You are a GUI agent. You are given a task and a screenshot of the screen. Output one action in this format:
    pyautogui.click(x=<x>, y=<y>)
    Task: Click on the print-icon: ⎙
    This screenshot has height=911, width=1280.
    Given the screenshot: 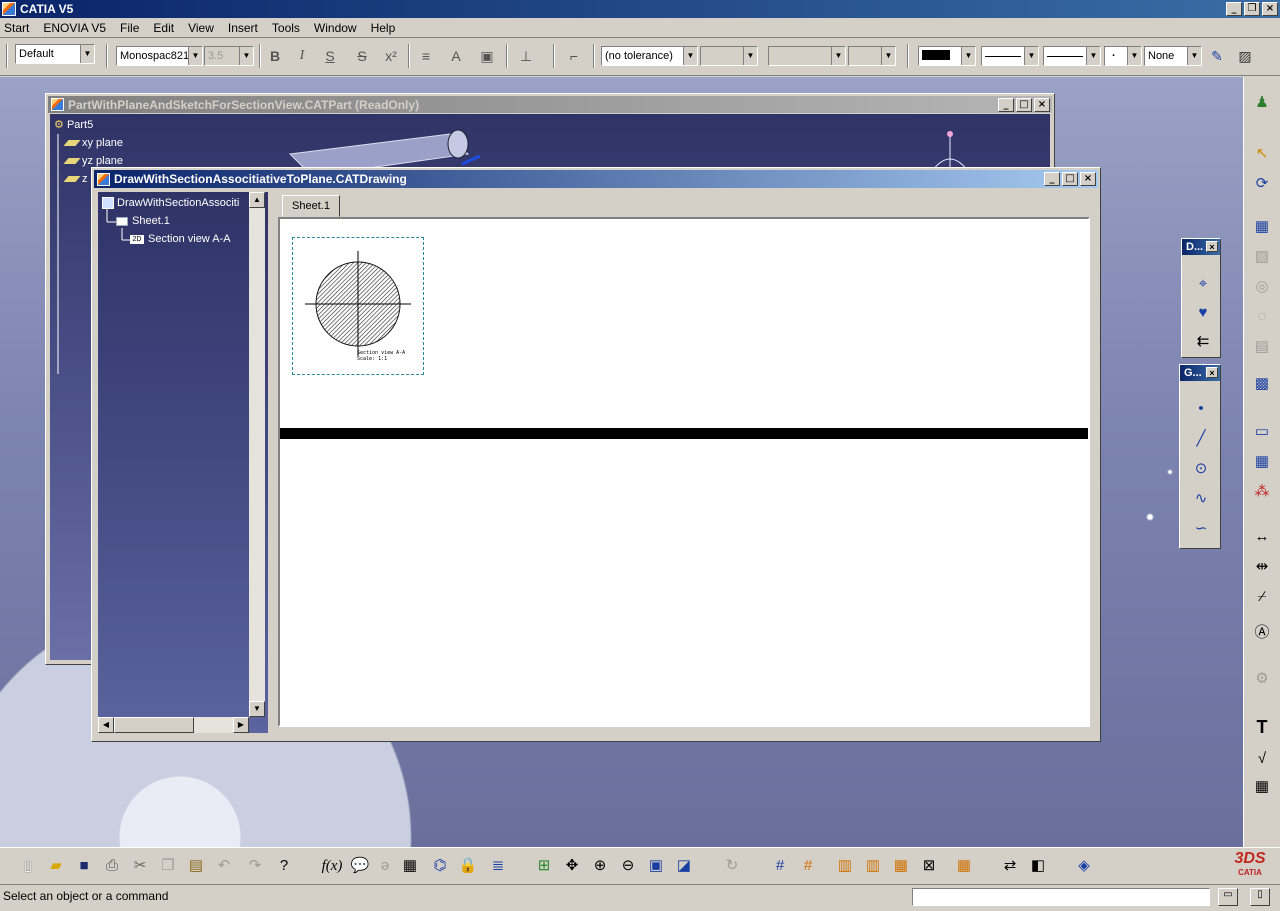 What is the action you would take?
    pyautogui.click(x=112, y=866)
    